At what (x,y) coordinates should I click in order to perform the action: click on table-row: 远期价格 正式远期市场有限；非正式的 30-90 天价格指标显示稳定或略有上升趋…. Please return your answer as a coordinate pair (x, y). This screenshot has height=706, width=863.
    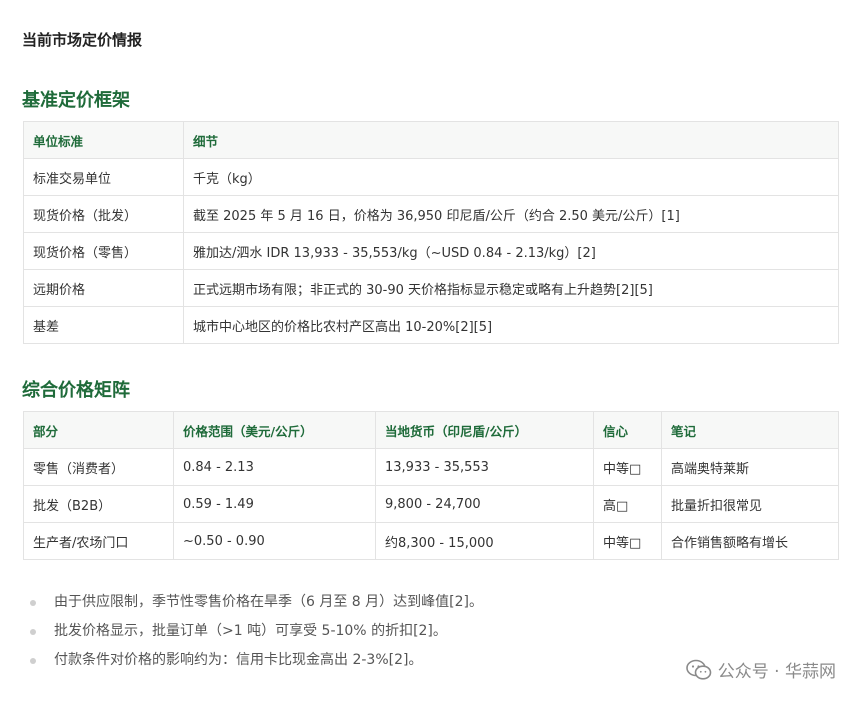
    Looking at the image, I should click on (431, 288).